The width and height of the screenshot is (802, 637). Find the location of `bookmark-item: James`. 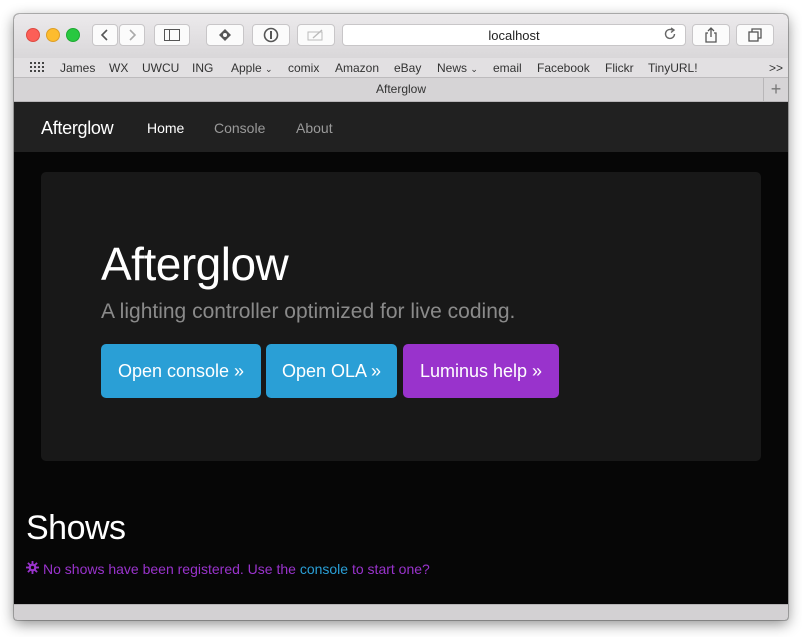

bookmark-item: James is located at coordinates (77, 68).